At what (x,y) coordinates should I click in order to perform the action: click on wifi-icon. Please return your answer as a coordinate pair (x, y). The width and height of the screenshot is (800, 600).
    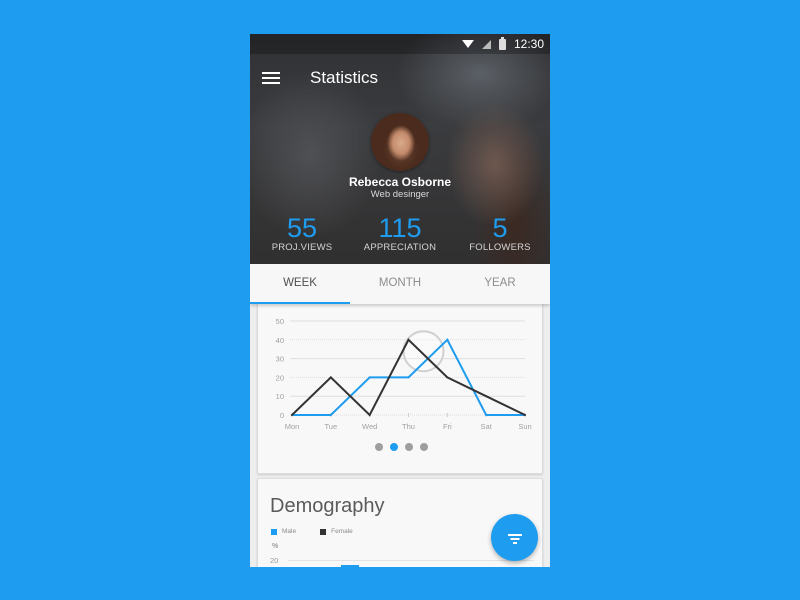
    Looking at the image, I should click on (467, 44).